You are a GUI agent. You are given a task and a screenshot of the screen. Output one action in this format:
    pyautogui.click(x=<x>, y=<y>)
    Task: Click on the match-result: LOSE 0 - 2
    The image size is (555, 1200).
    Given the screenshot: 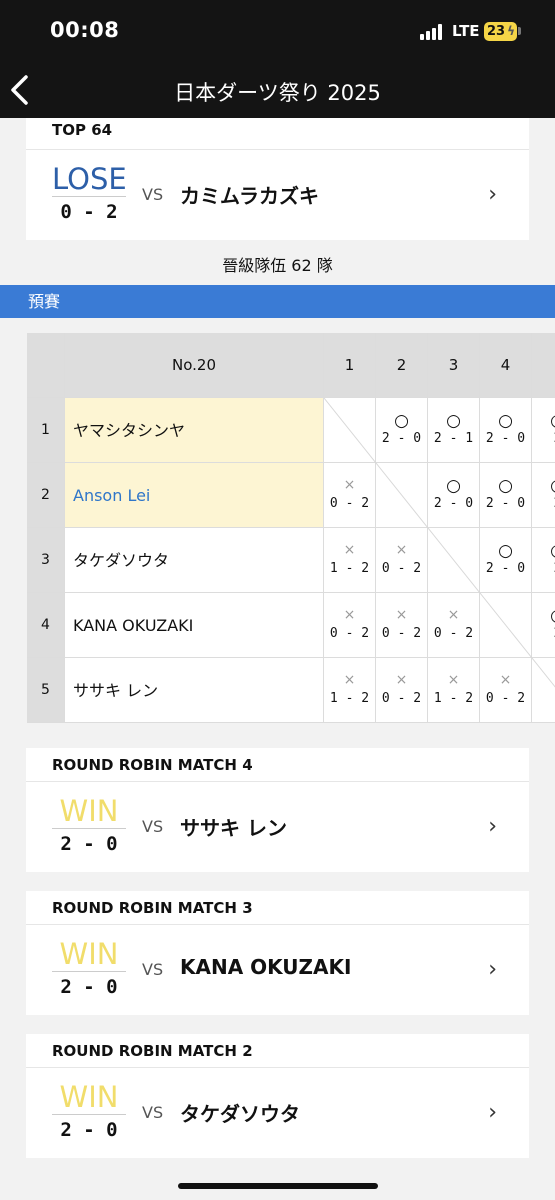 What is the action you would take?
    pyautogui.click(x=89, y=194)
    